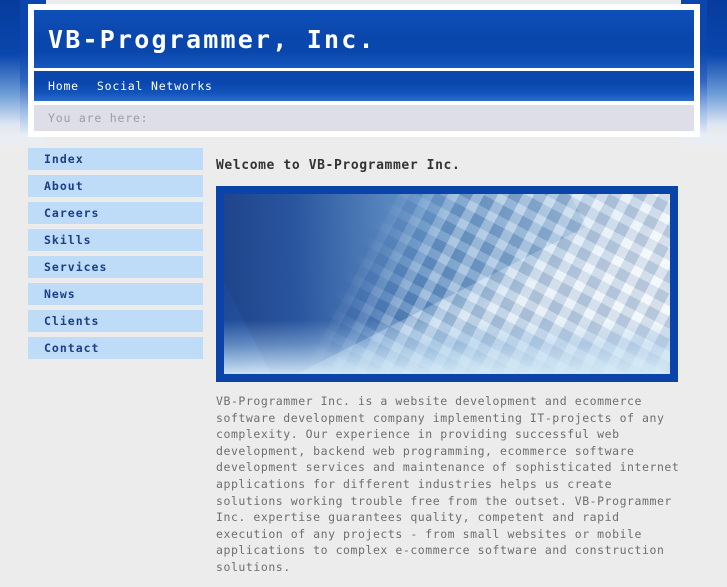  I want to click on sidebar-item-label: Index, so click(64, 159).